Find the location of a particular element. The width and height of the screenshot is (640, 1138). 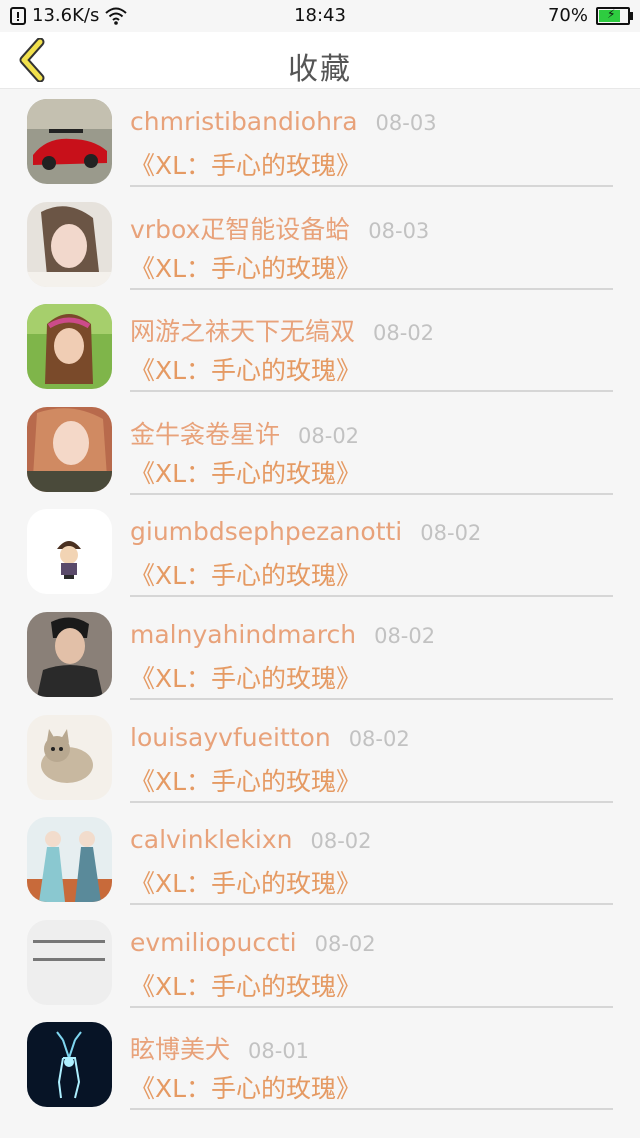

child-avatar is located at coordinates (69, 347).